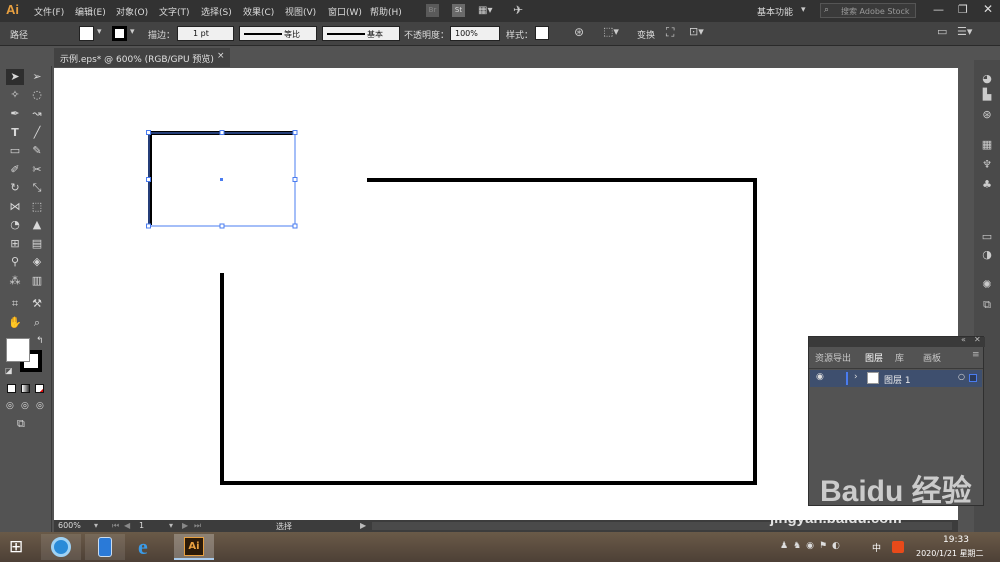 This screenshot has height=562, width=1000. Describe the element at coordinates (15, 151) in the screenshot. I see `rectangle-tool-icon: ▭` at that location.